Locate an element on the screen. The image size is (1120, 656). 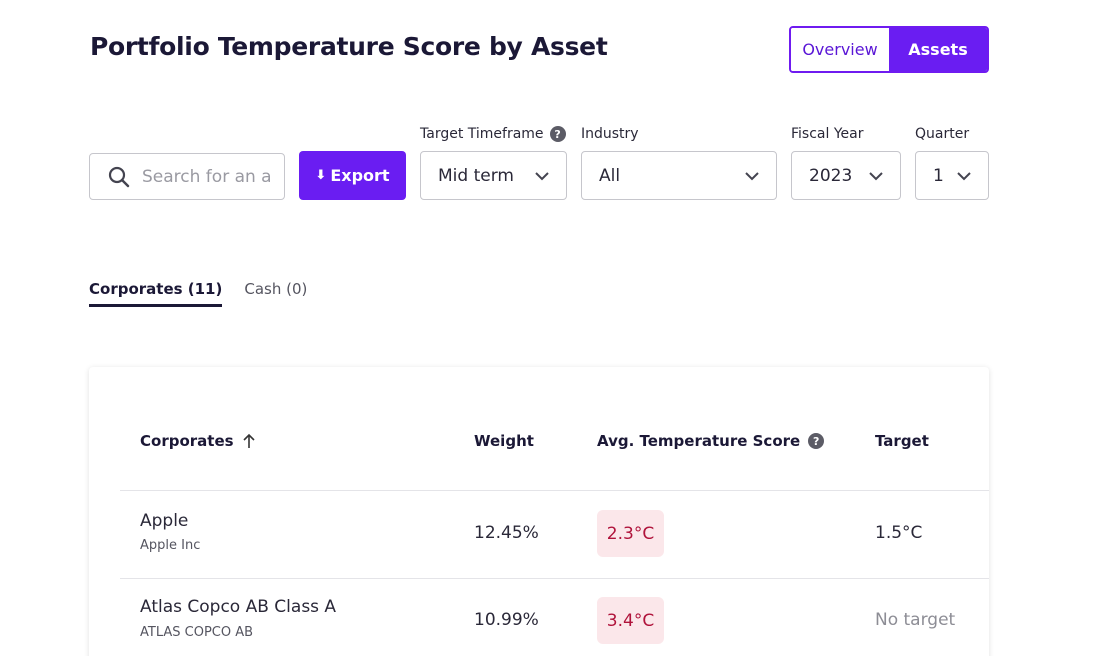
asset-weight: 10.99% is located at coordinates (506, 620).